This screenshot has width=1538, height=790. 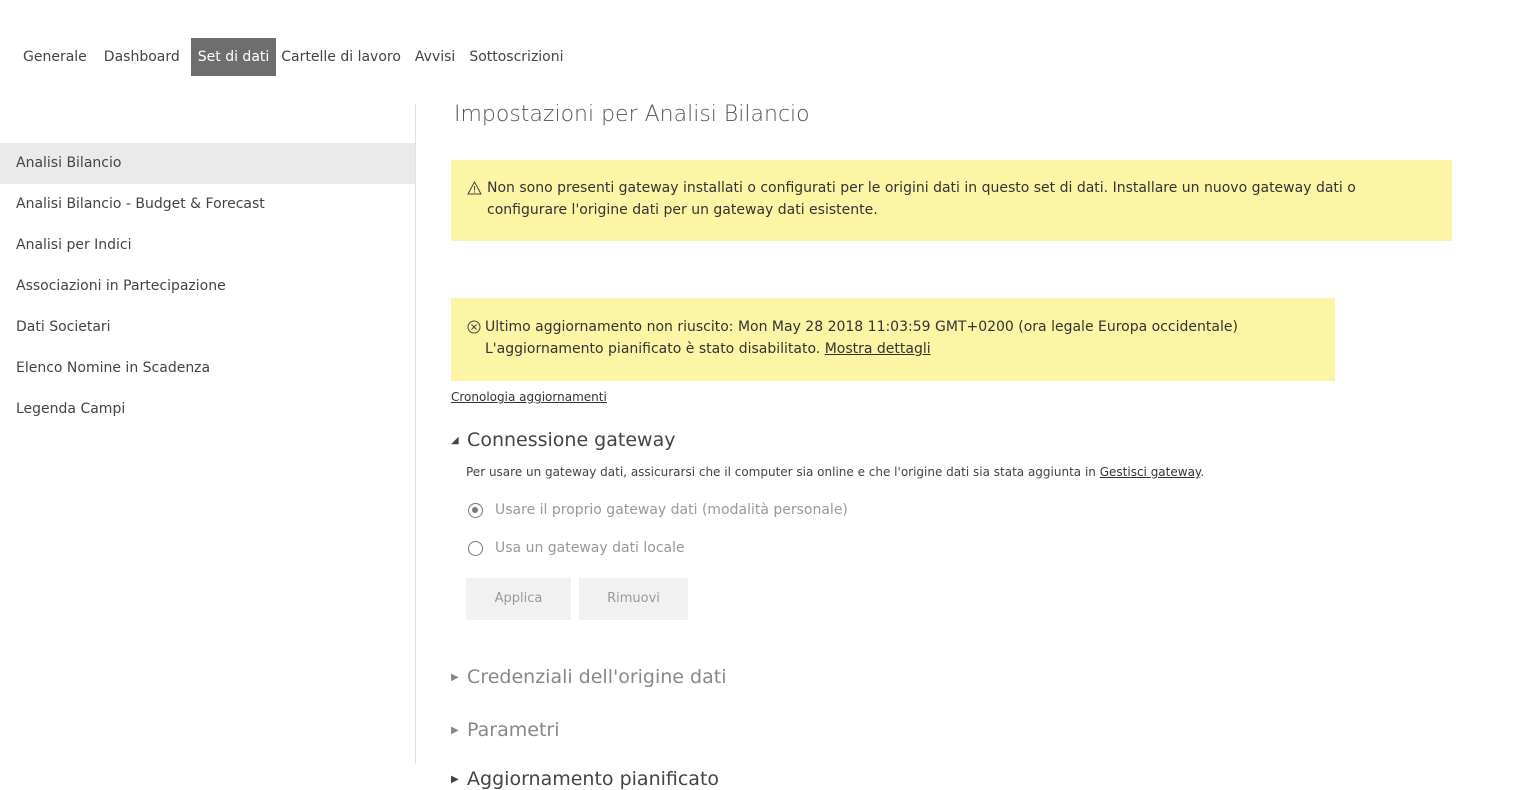 What do you see at coordinates (571, 440) in the screenshot?
I see `gateway-section-title: Connessione gateway` at bounding box center [571, 440].